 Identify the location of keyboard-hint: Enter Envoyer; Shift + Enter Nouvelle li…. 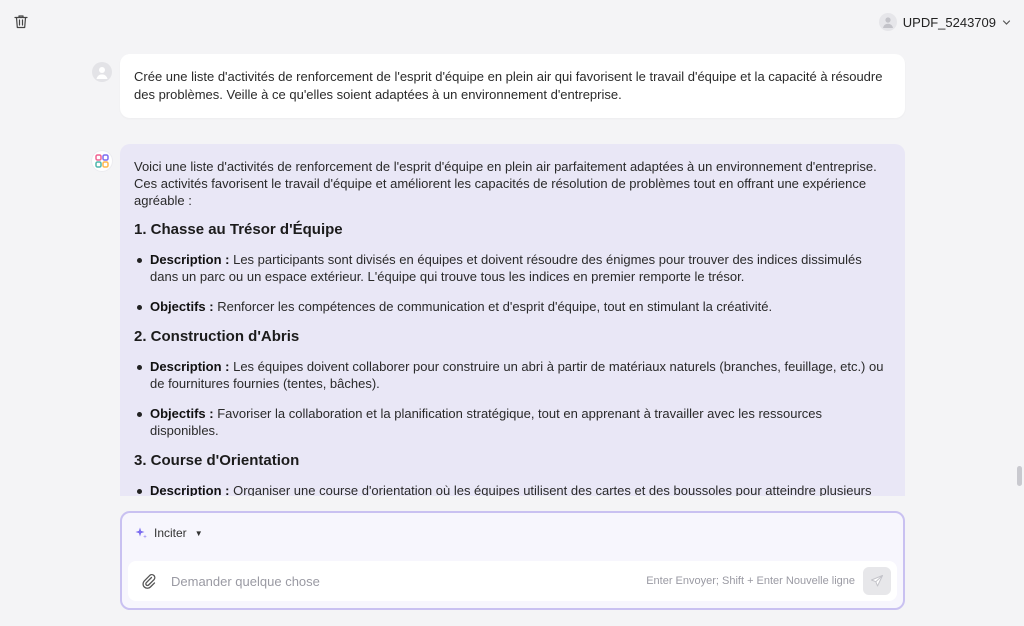
(750, 581).